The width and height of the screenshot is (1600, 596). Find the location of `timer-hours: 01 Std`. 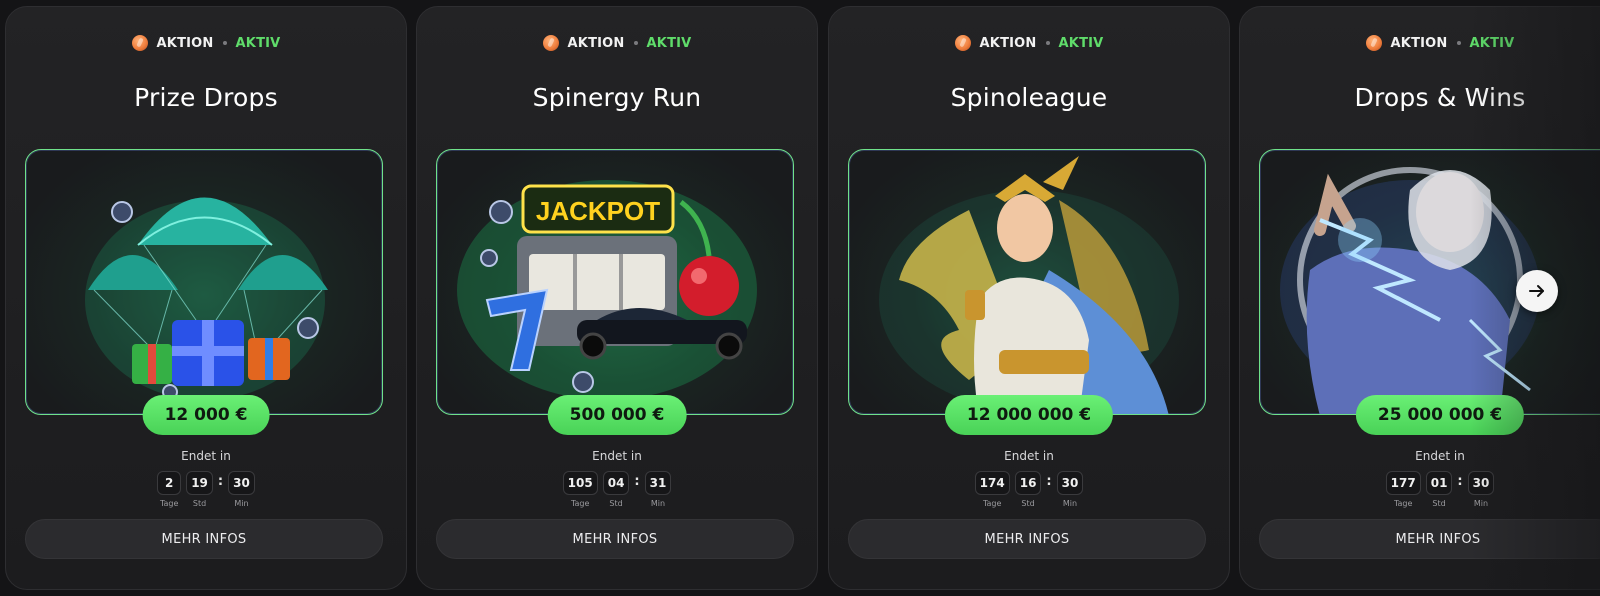

timer-hours: 01 Std is located at coordinates (1439, 489).